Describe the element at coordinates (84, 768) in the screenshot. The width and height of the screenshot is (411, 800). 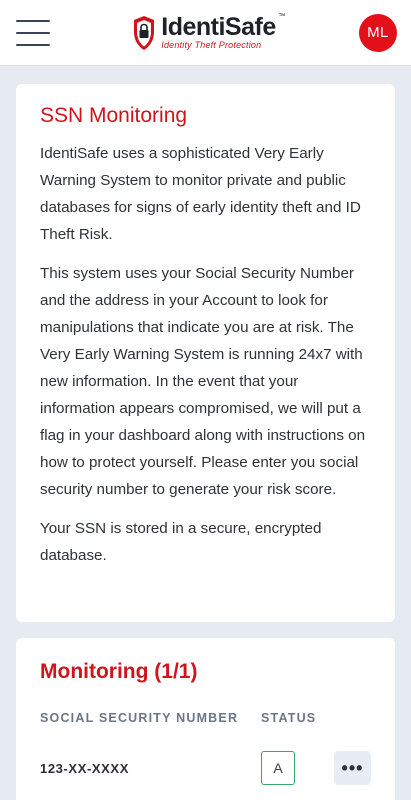
I see `ssn-value: 123-XX-XXXX` at that location.